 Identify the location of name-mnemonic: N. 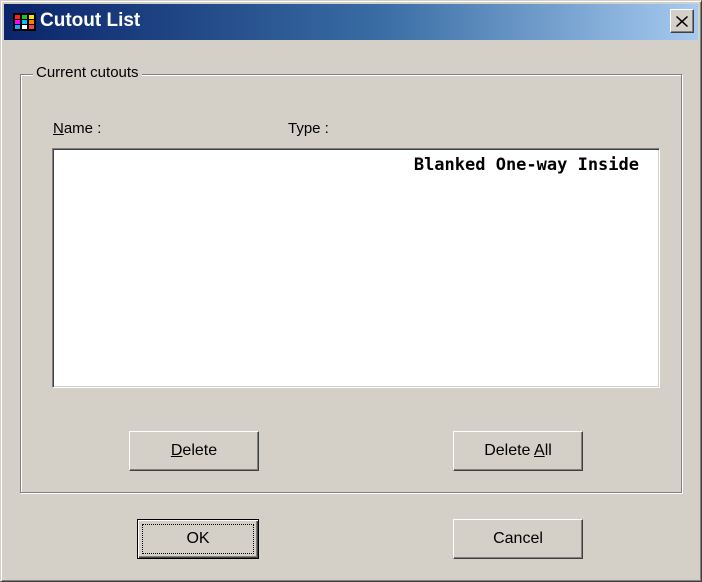
(58, 128).